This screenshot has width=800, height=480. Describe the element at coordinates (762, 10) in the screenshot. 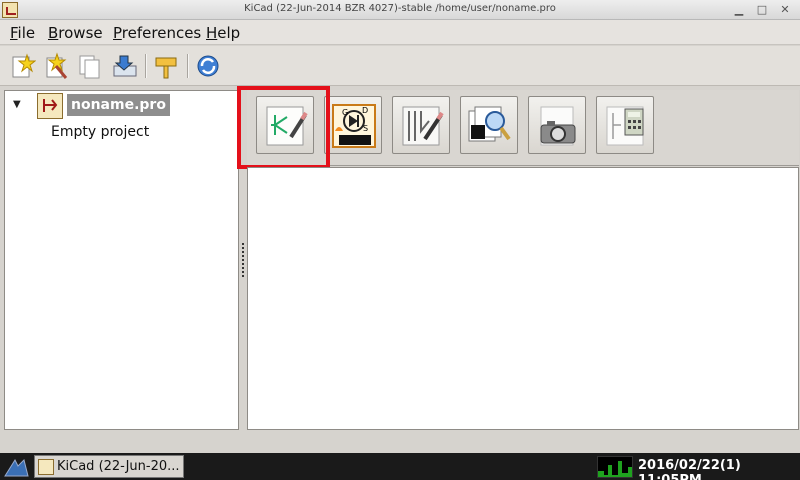

I see `maximize-icon: □` at that location.